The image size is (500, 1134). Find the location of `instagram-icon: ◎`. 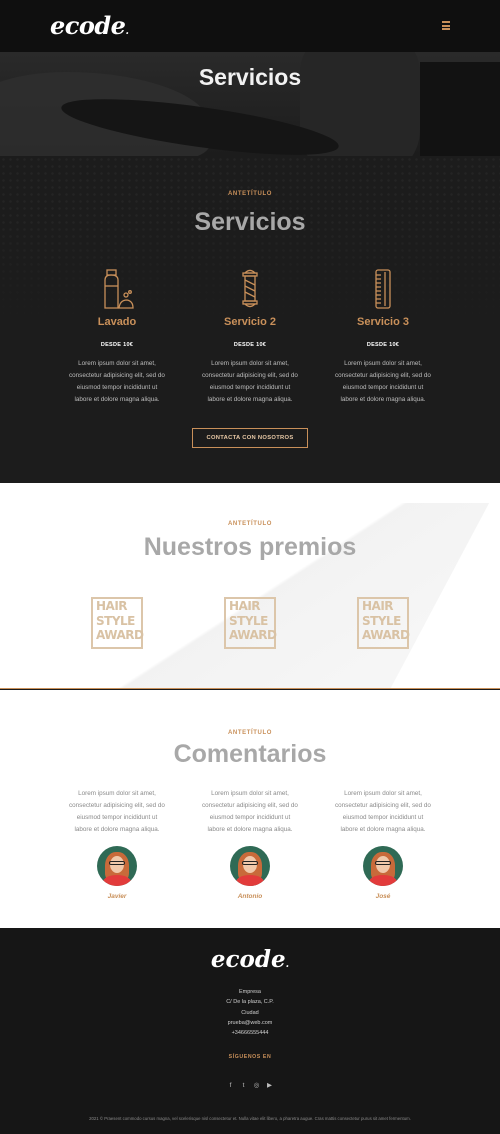

instagram-icon: ◎ is located at coordinates (257, 1086).